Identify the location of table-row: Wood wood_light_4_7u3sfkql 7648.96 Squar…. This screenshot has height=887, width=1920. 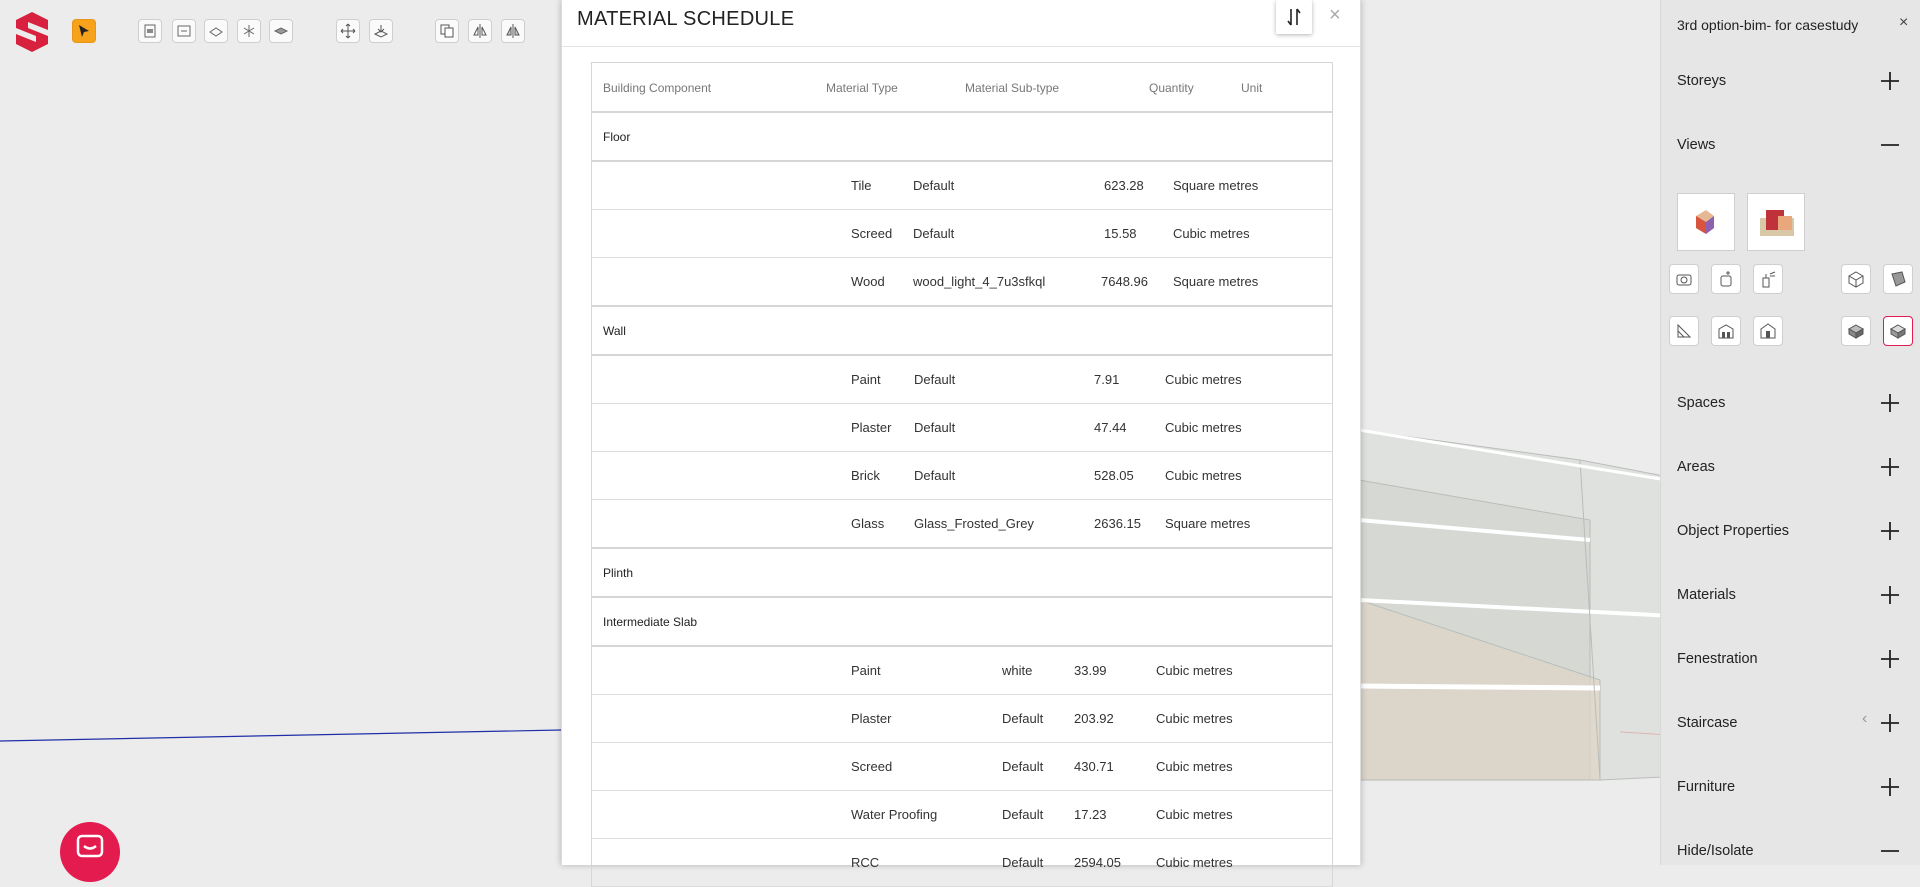
(962, 282).